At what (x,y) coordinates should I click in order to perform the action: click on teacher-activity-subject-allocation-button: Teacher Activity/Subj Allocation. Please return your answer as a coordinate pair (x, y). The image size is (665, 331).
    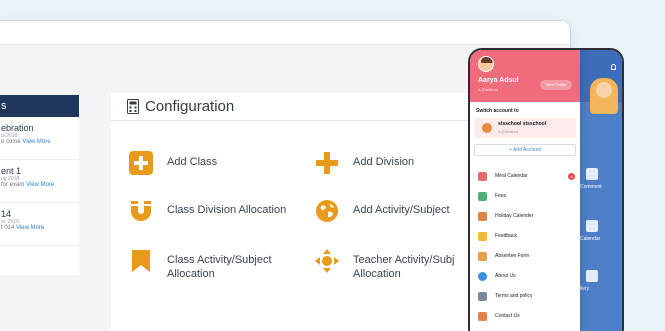
    Looking at the image, I should click on (389, 265).